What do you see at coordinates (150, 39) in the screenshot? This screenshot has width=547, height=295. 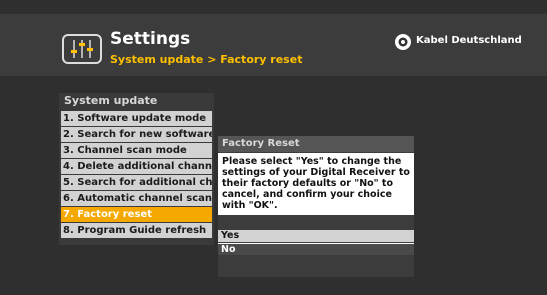 I see `page-title: Settings` at bounding box center [150, 39].